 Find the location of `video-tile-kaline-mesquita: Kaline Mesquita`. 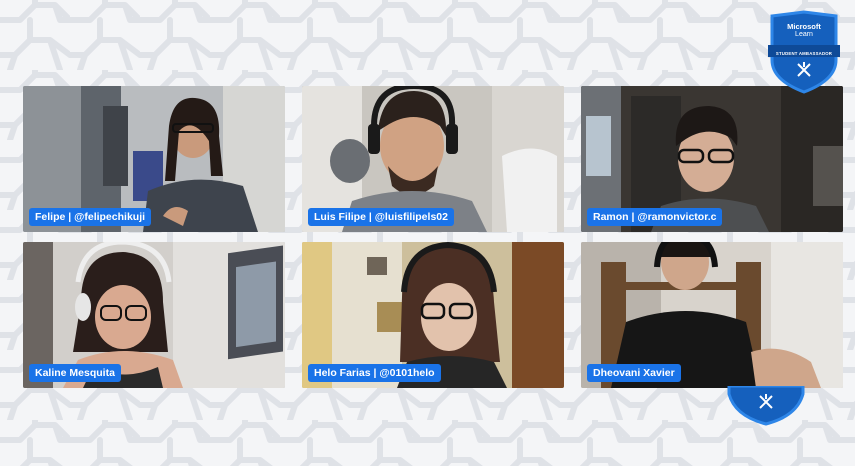

video-tile-kaline-mesquita: Kaline Mesquita is located at coordinates (154, 315).